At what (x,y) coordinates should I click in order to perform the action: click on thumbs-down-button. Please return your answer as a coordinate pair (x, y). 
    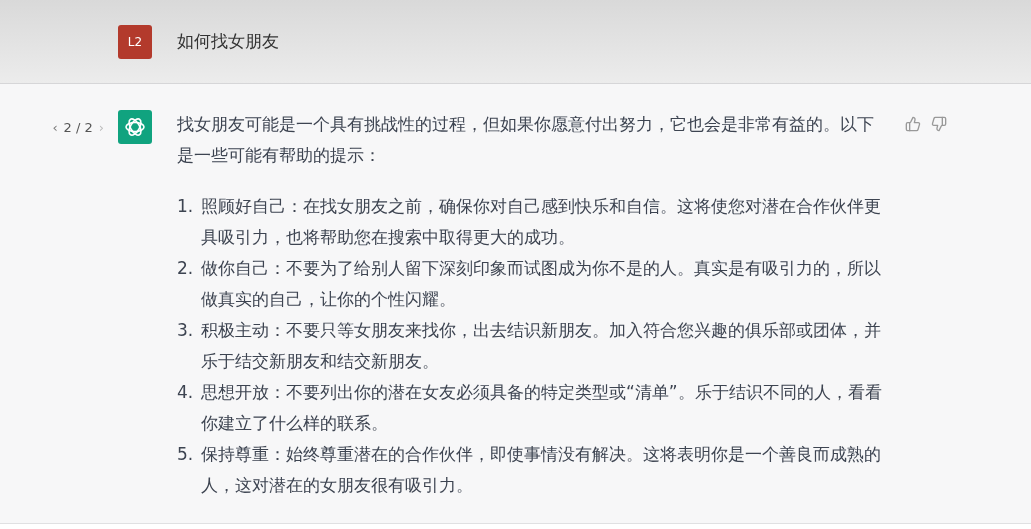
    Looking at the image, I should click on (939, 124).